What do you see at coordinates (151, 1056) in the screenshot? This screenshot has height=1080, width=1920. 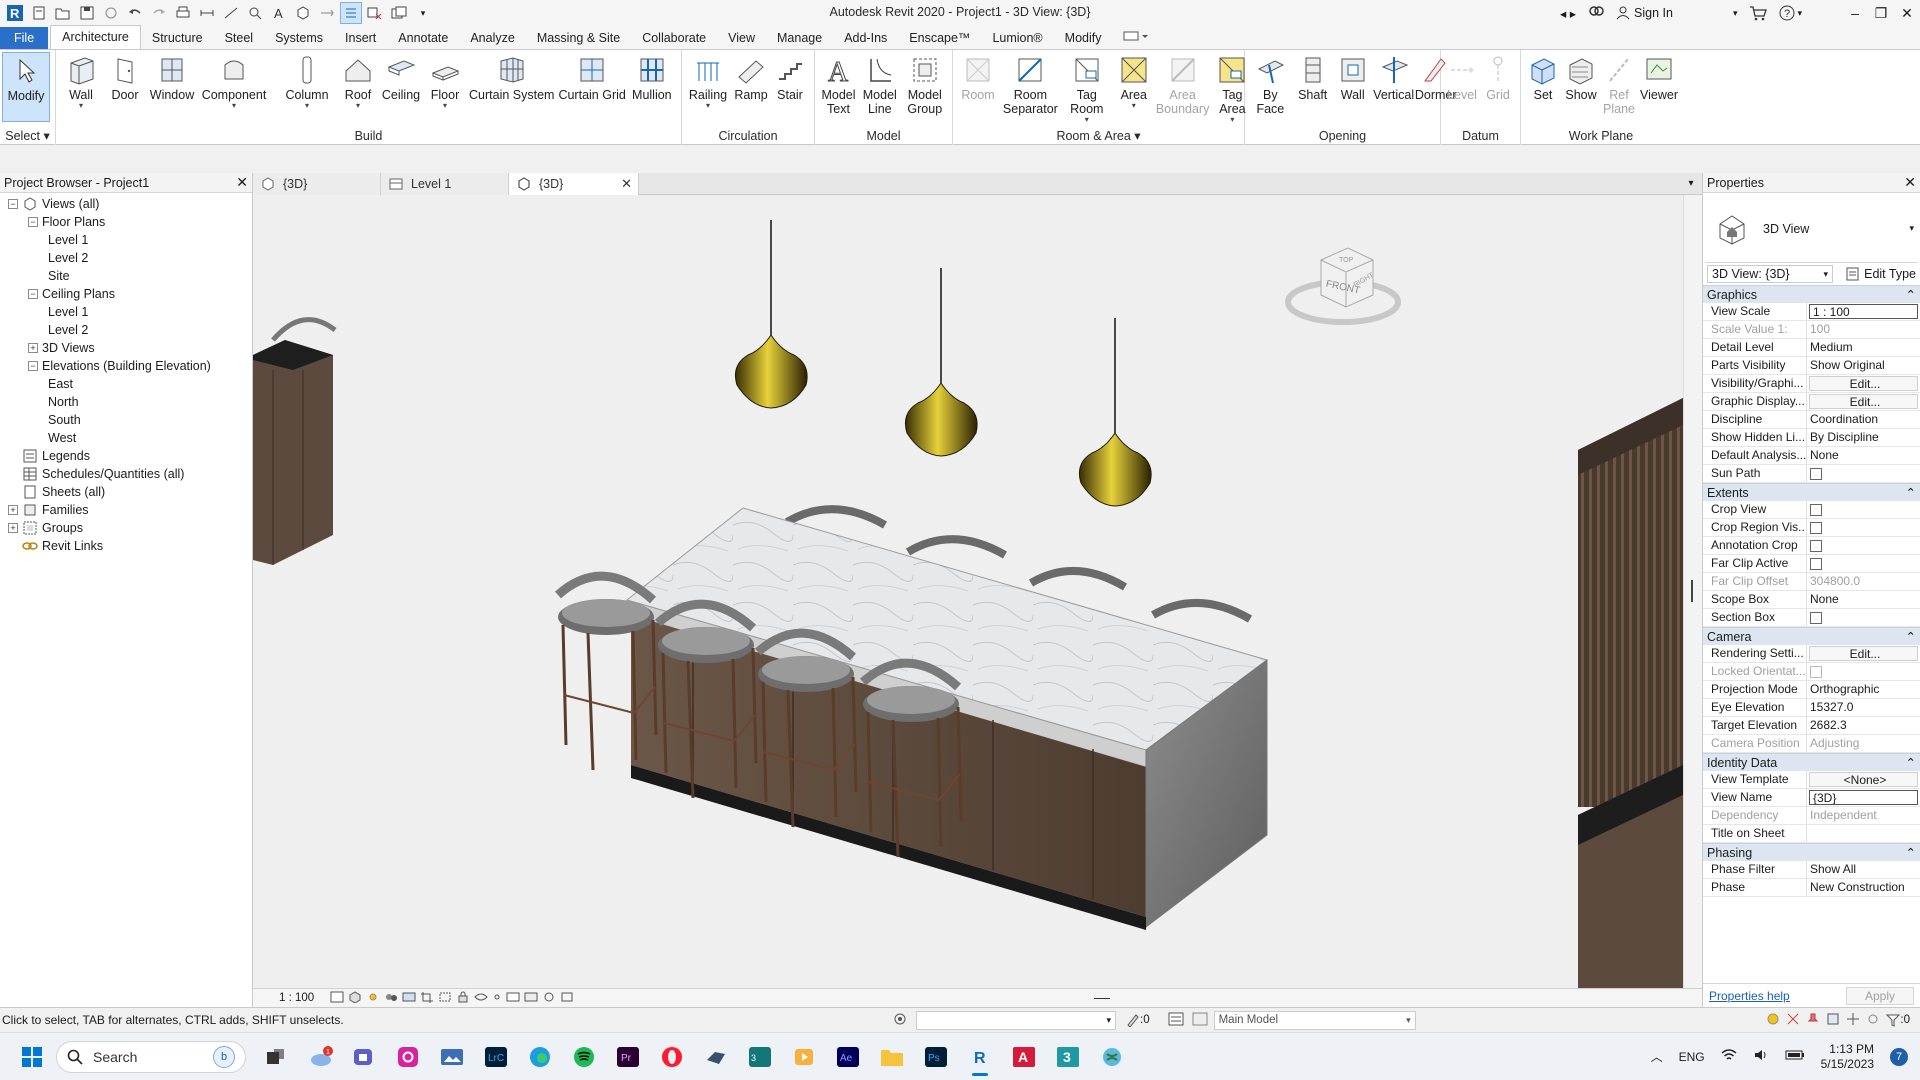 I see `taskbar-search: Search b` at bounding box center [151, 1056].